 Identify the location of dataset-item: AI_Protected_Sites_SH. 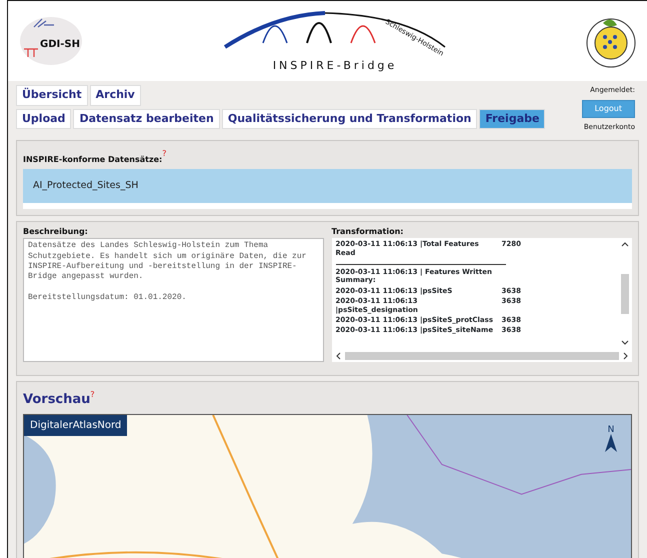
(327, 186).